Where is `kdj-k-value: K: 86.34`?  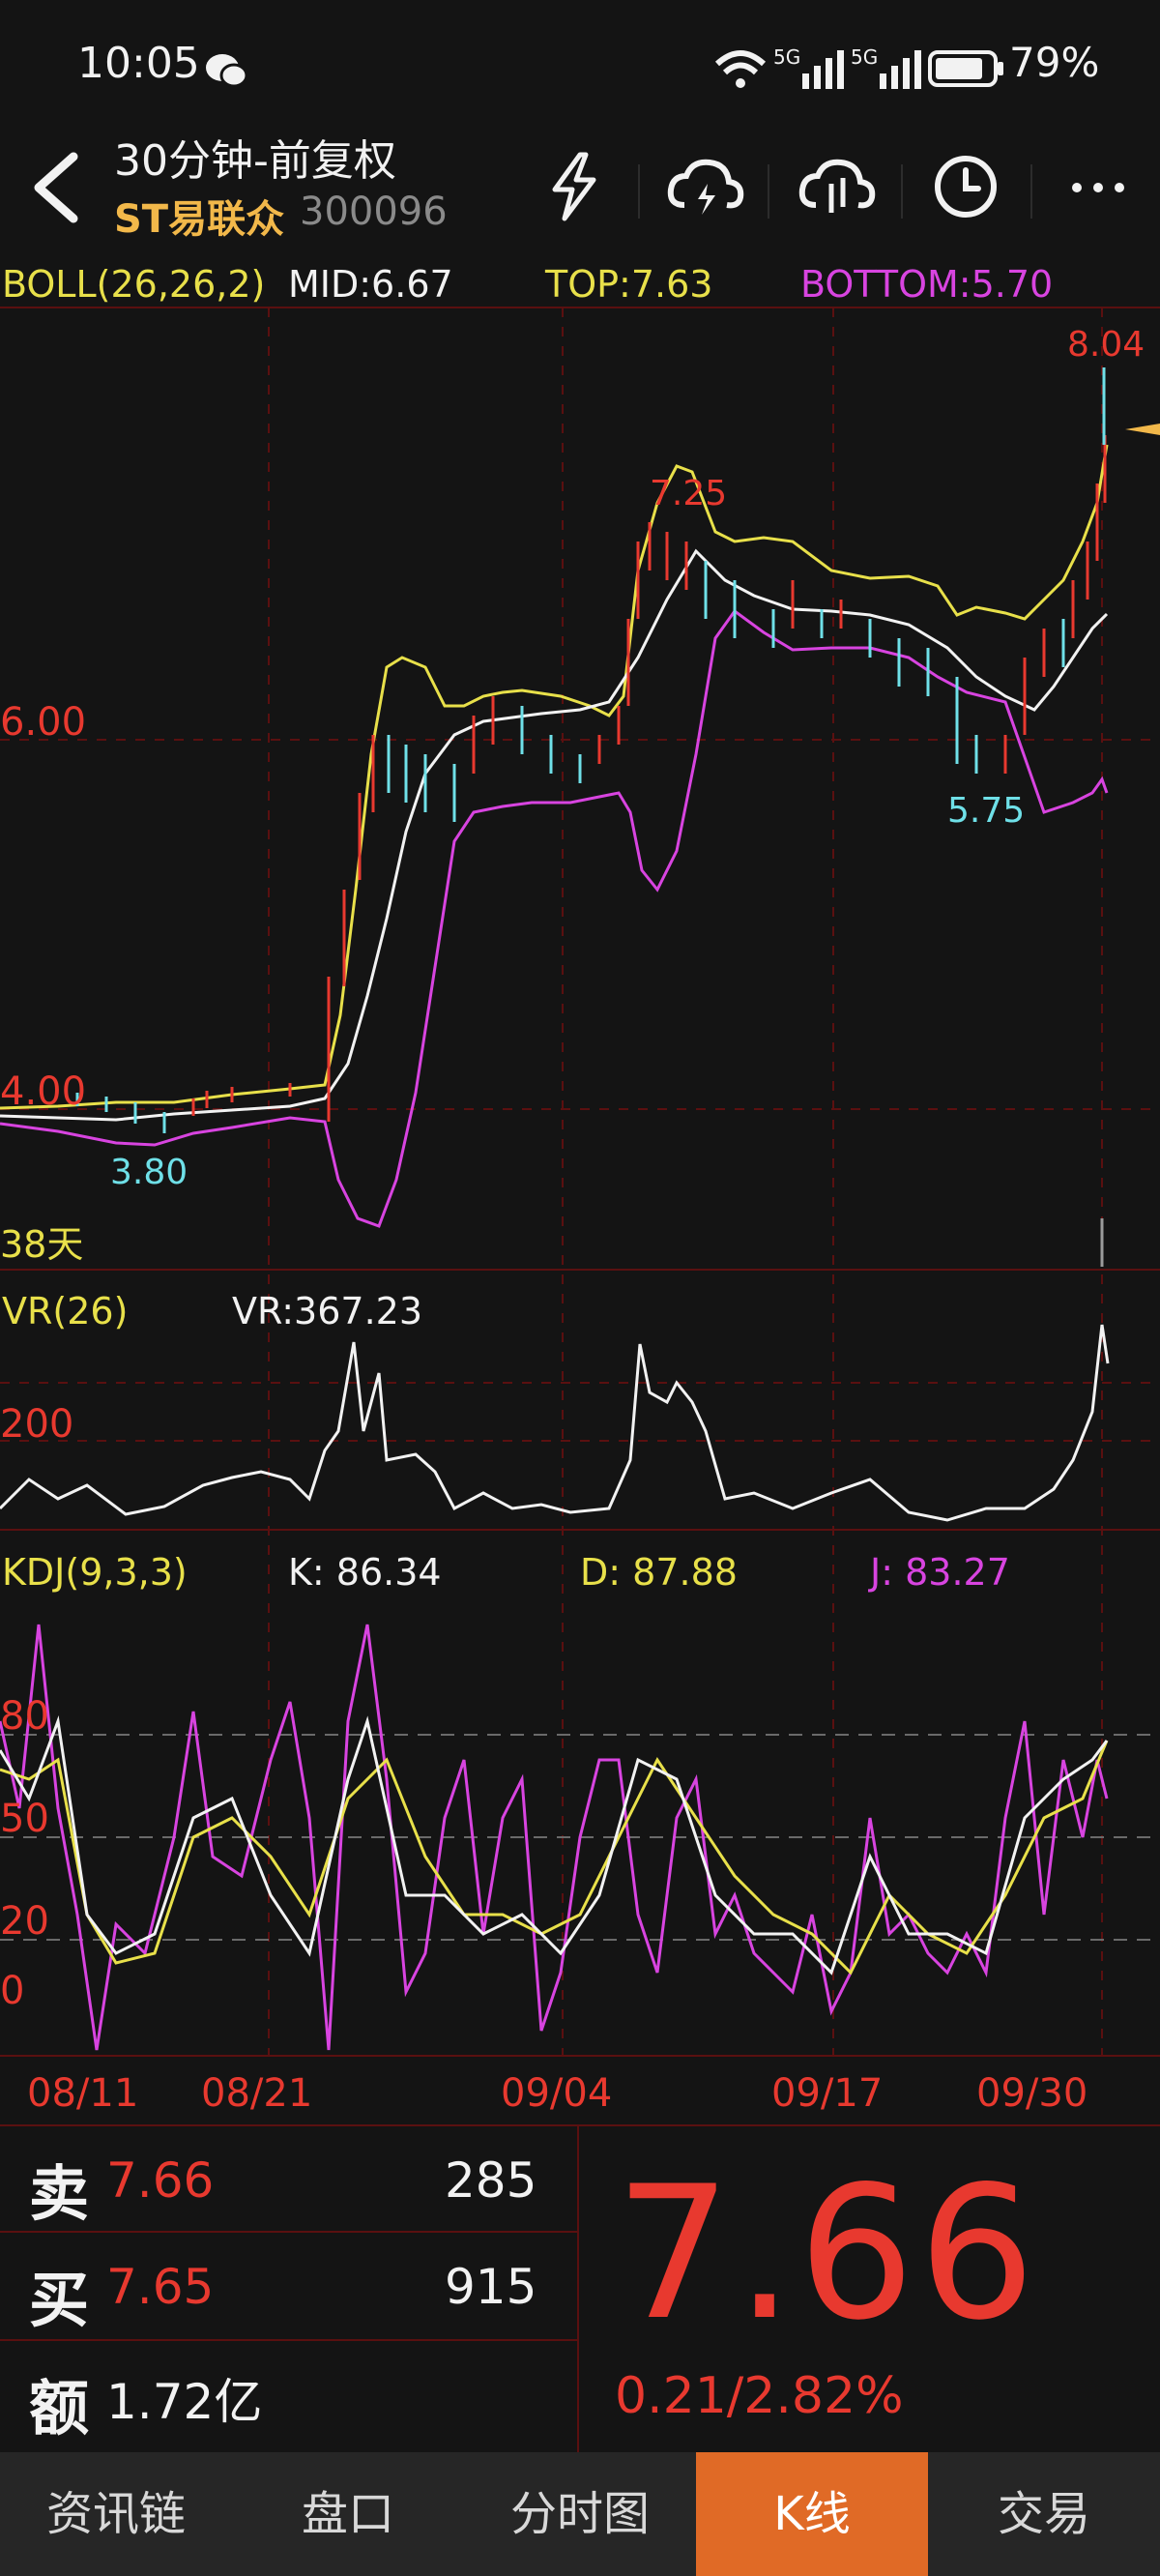
kdj-k-value: K: 86.34 is located at coordinates (365, 1572).